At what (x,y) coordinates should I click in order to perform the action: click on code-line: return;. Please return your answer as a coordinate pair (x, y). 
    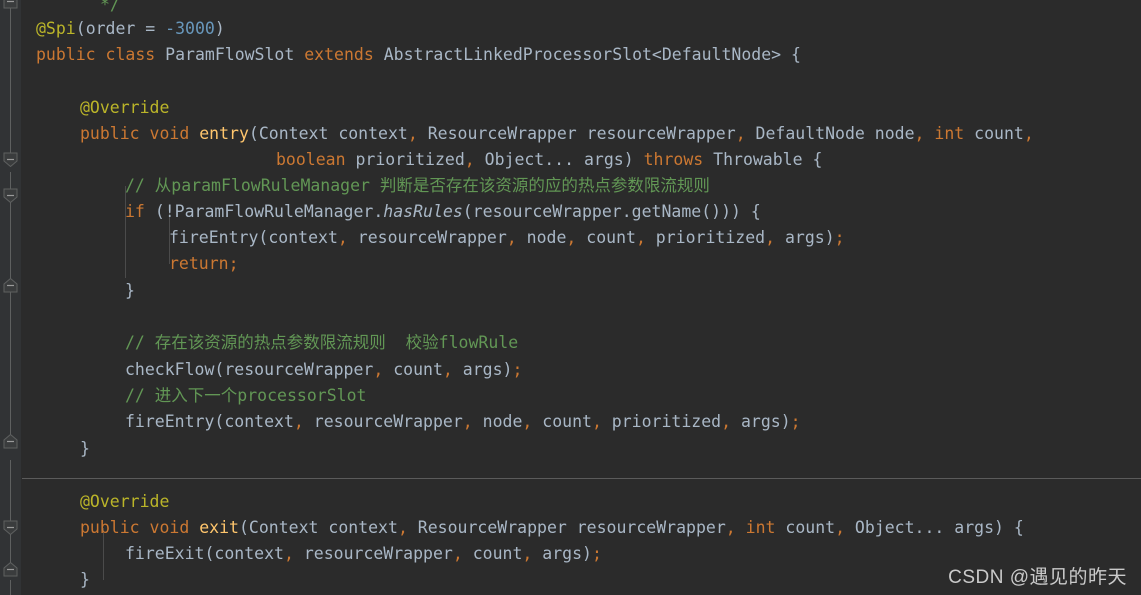
    Looking at the image, I should click on (204, 264).